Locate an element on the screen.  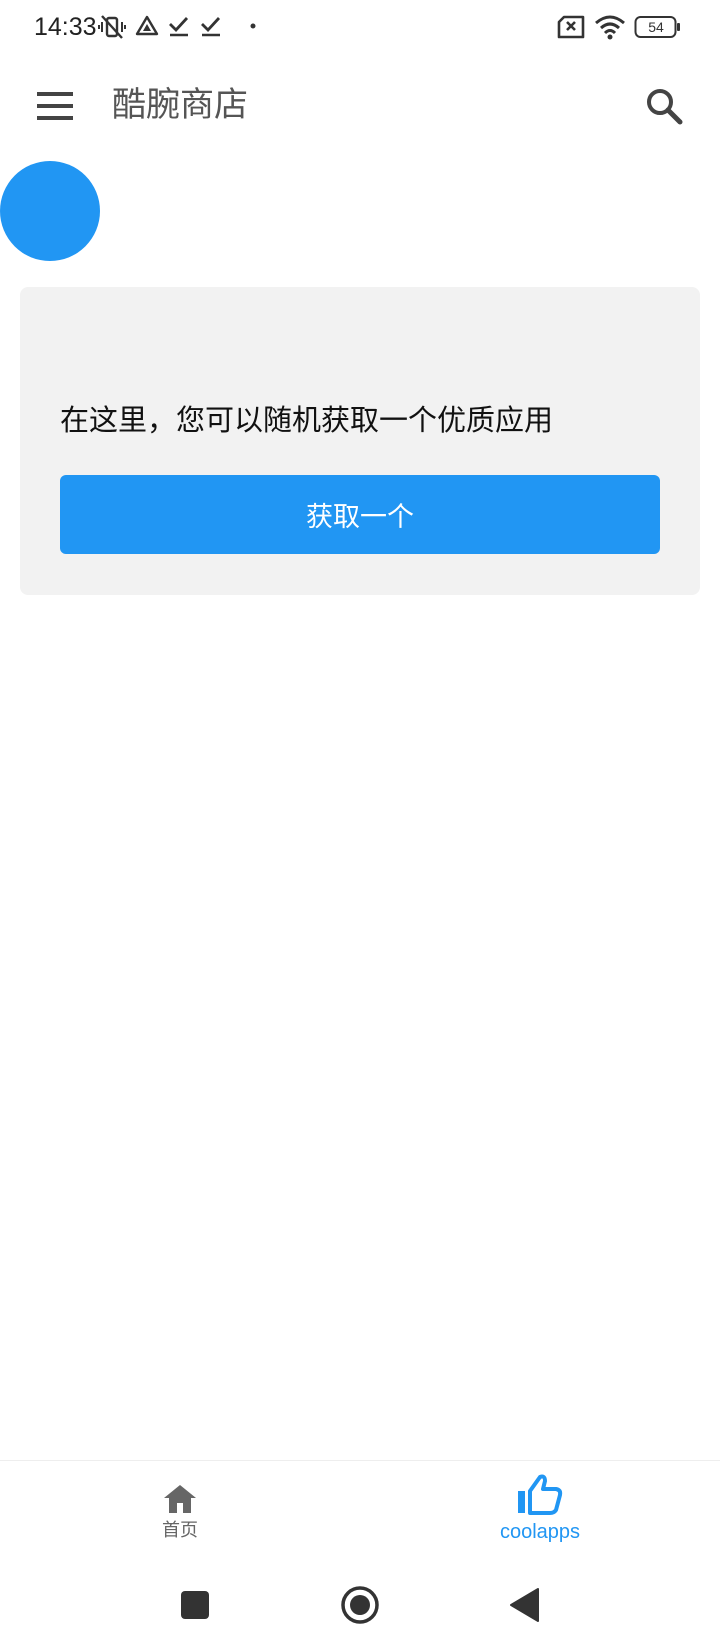
nav-item-home: 首页 is located at coordinates (180, 1513).